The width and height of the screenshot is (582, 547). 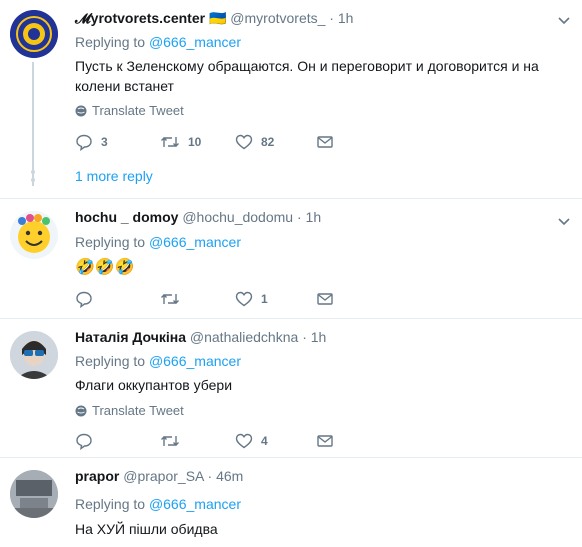 I want to click on myrotvorets-logo-icon, so click(x=34, y=34).